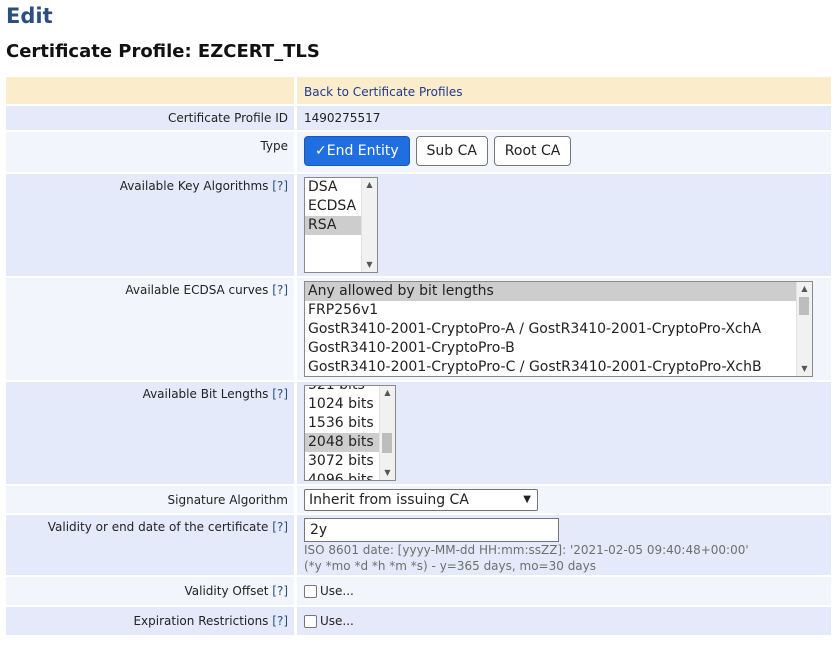  What do you see at coordinates (274, 146) in the screenshot?
I see `type-label: Type` at bounding box center [274, 146].